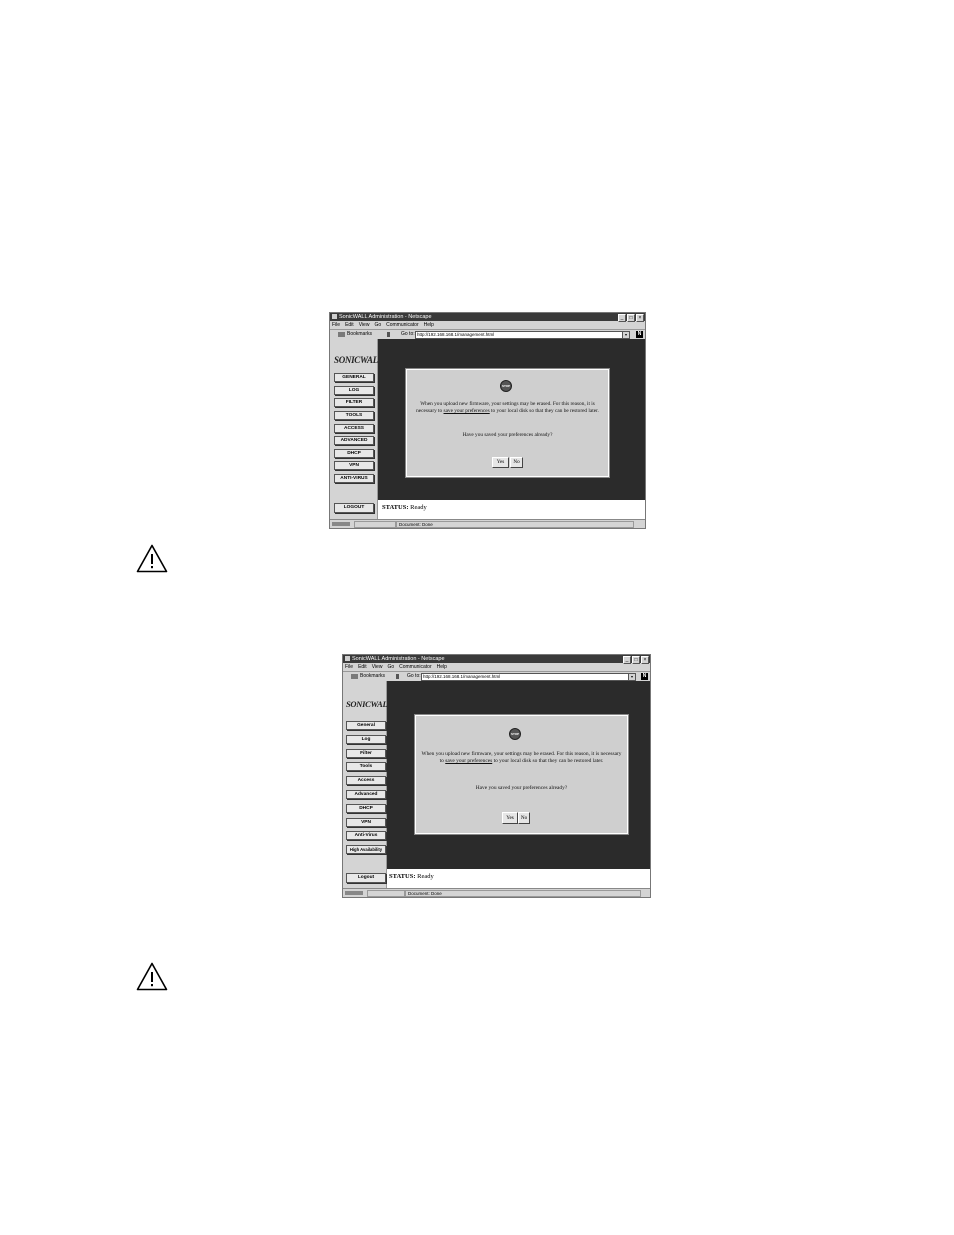 The image size is (954, 1235). I want to click on nav-high-availability: High Availability, so click(366, 849).